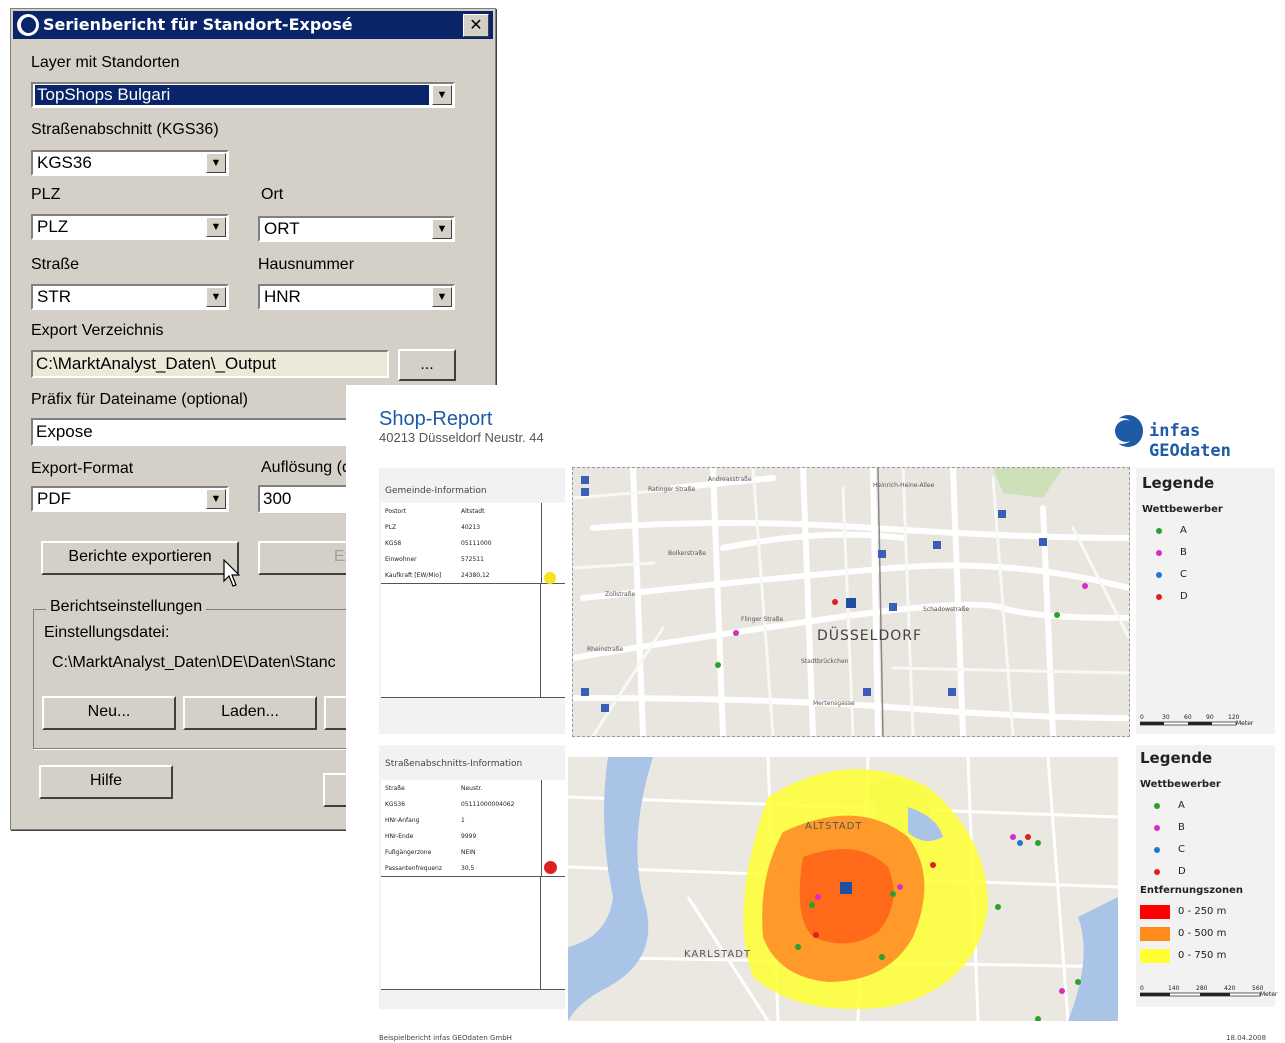  Describe the element at coordinates (130, 227) in the screenshot. I see `plz-select: PLZ ▼` at that location.